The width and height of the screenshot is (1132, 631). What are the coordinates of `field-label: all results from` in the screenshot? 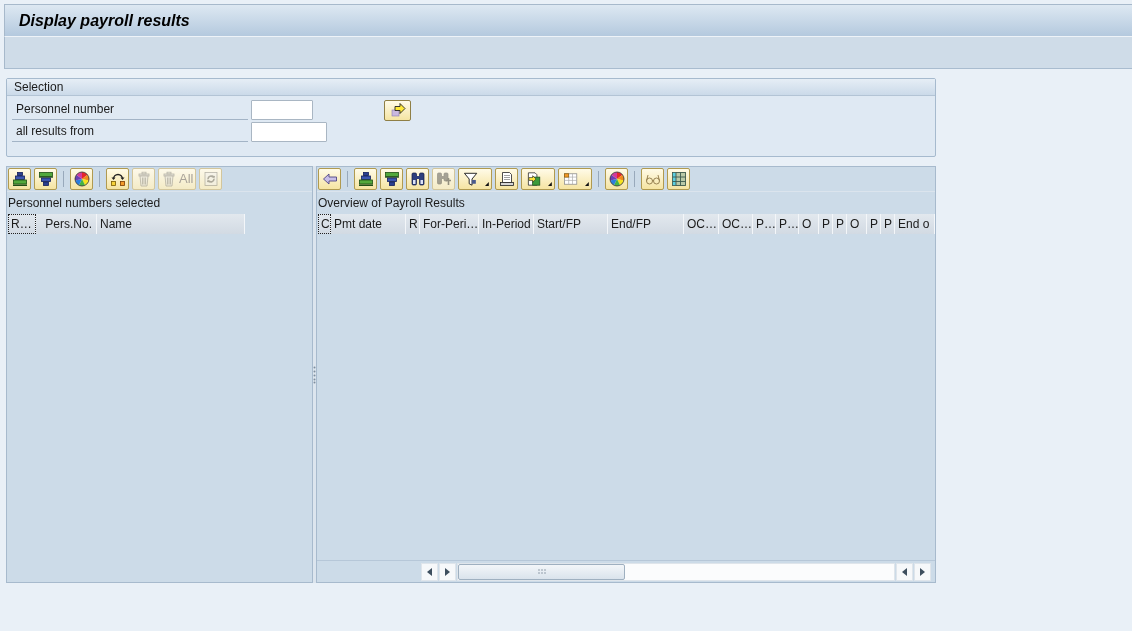 It's located at (130, 132).